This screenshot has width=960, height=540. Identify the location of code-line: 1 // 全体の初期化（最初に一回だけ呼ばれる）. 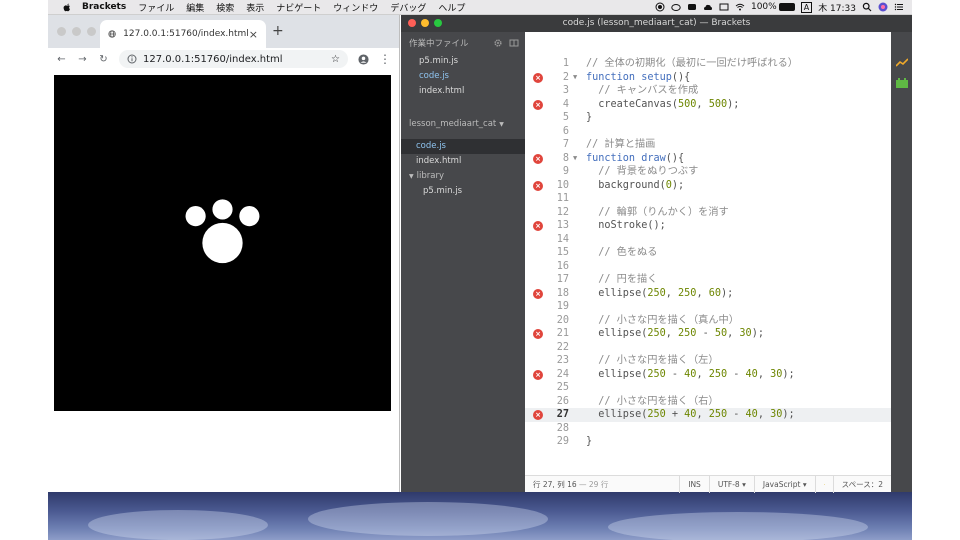
(708, 64).